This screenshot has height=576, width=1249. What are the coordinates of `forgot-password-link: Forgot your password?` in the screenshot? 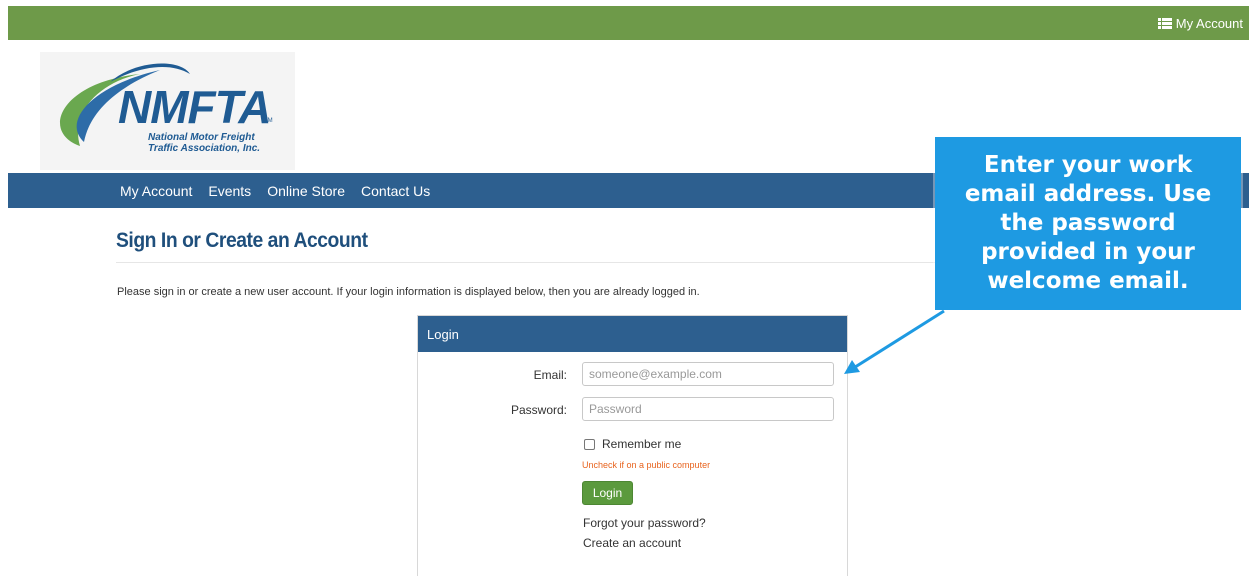 It's located at (644, 523).